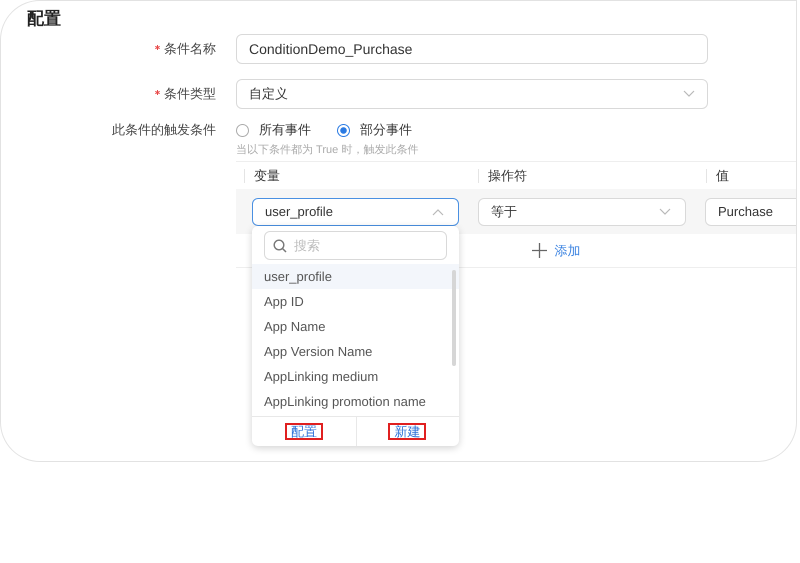  I want to click on dropdown-option: App Version Name, so click(355, 351).